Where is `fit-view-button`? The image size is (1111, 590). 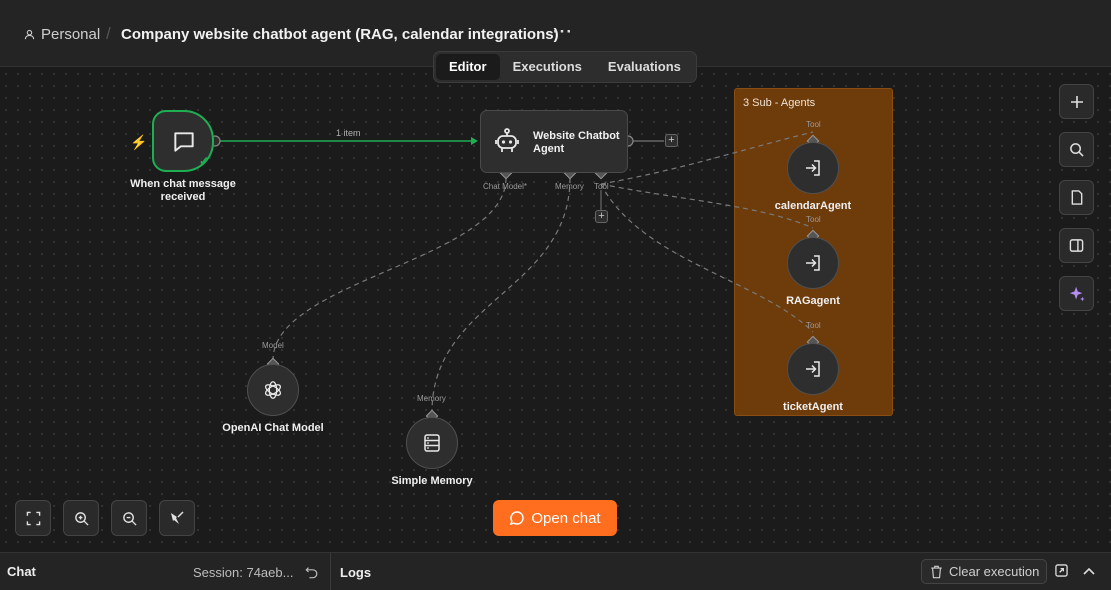
fit-view-button is located at coordinates (33, 518).